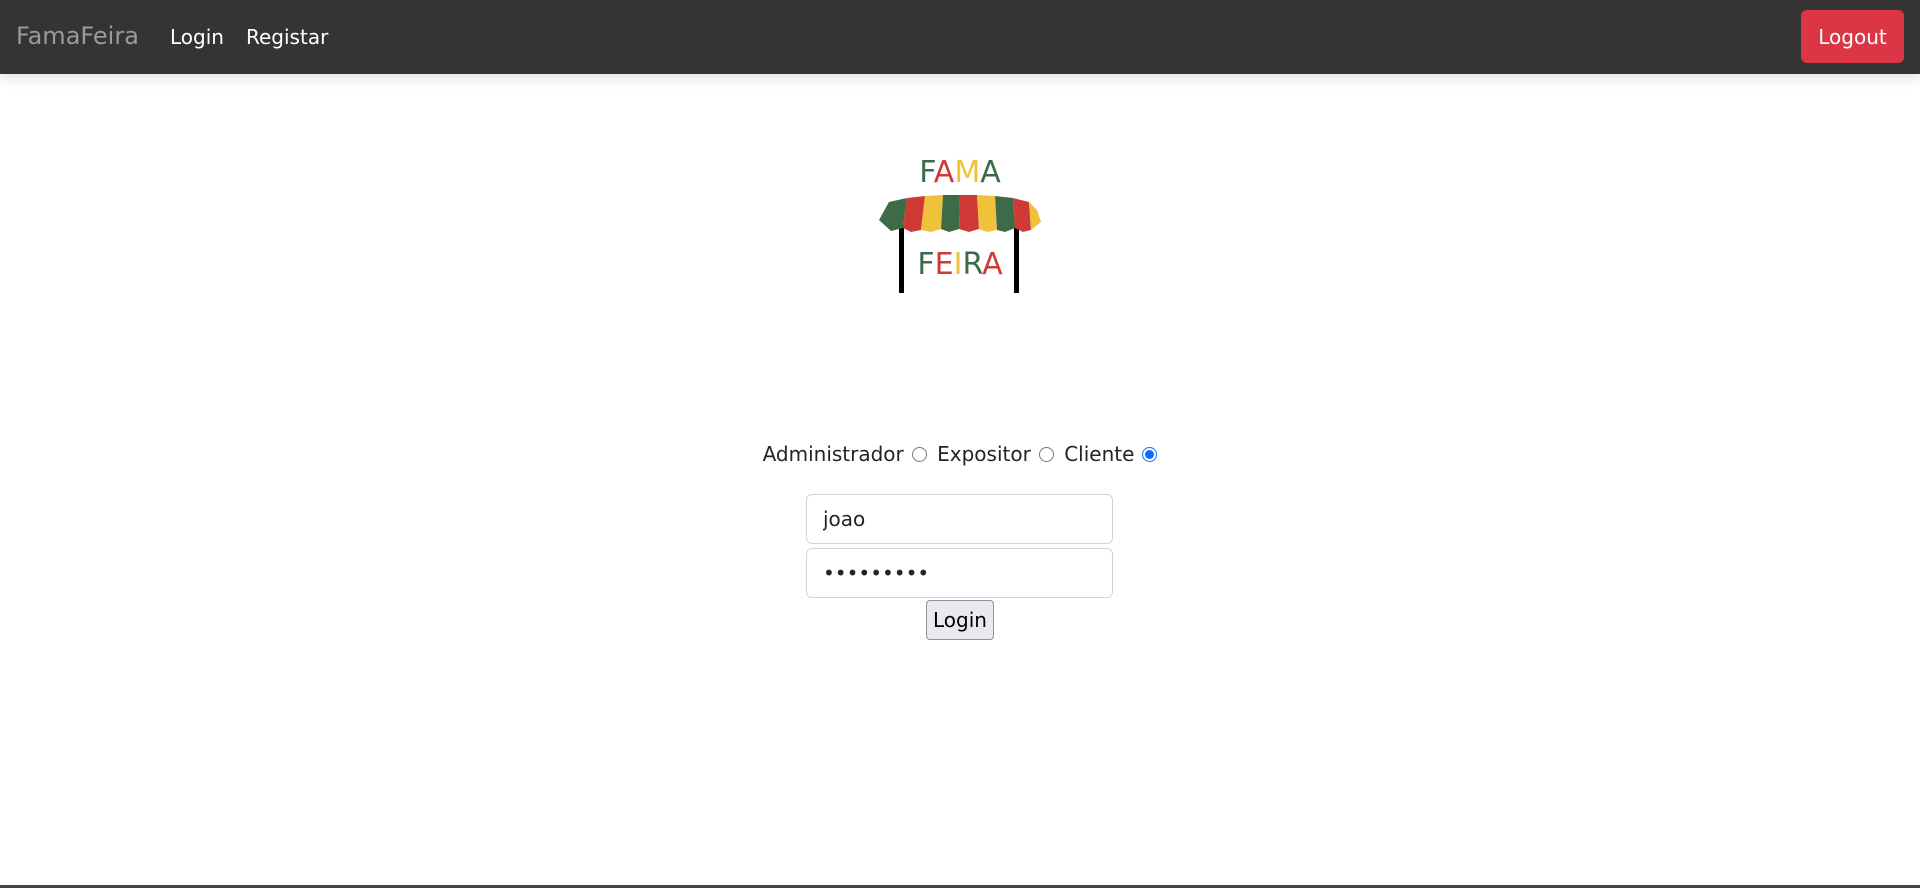  Describe the element at coordinates (1046, 454) in the screenshot. I see `role-expositor-radio` at that location.